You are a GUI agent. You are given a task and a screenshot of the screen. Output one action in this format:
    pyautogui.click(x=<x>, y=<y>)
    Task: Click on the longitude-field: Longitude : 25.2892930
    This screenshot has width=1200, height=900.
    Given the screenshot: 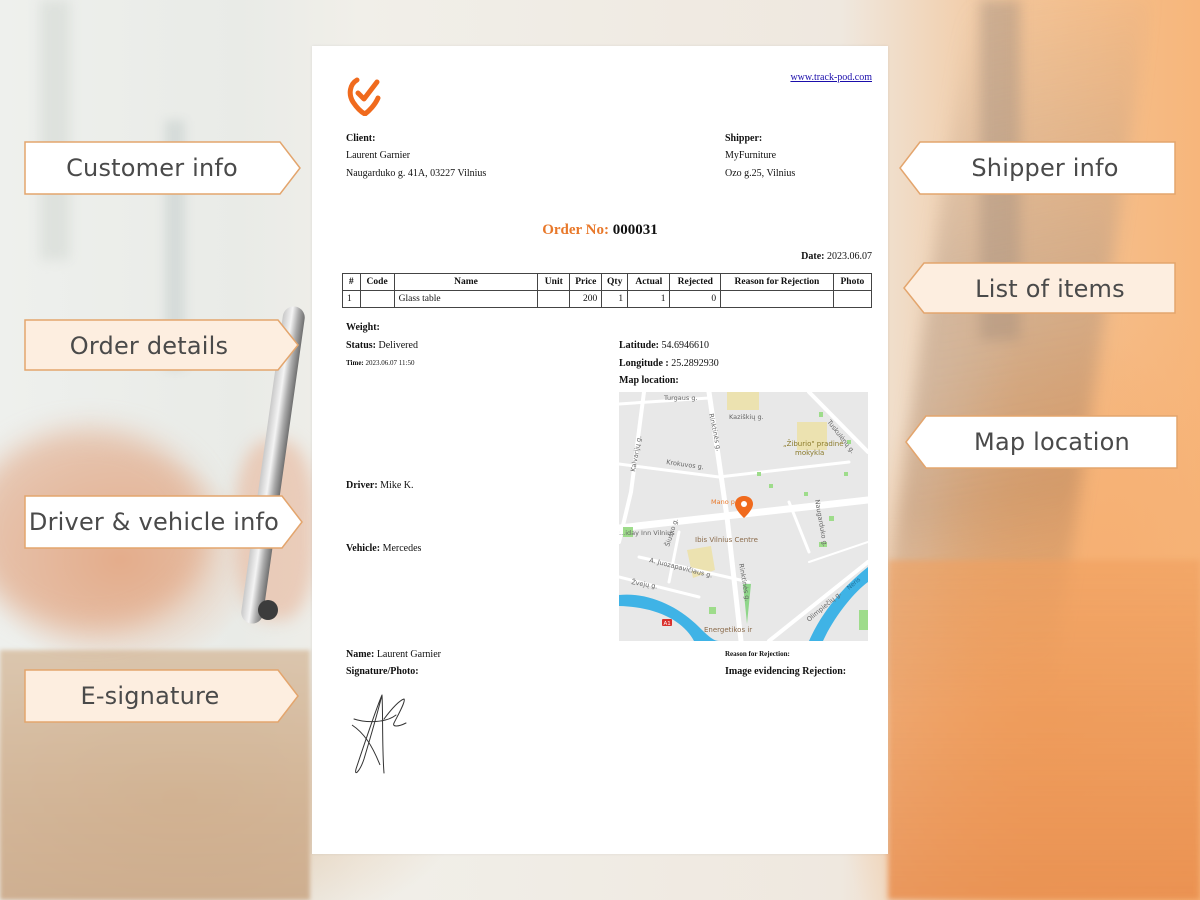 What is the action you would take?
    pyautogui.click(x=669, y=363)
    